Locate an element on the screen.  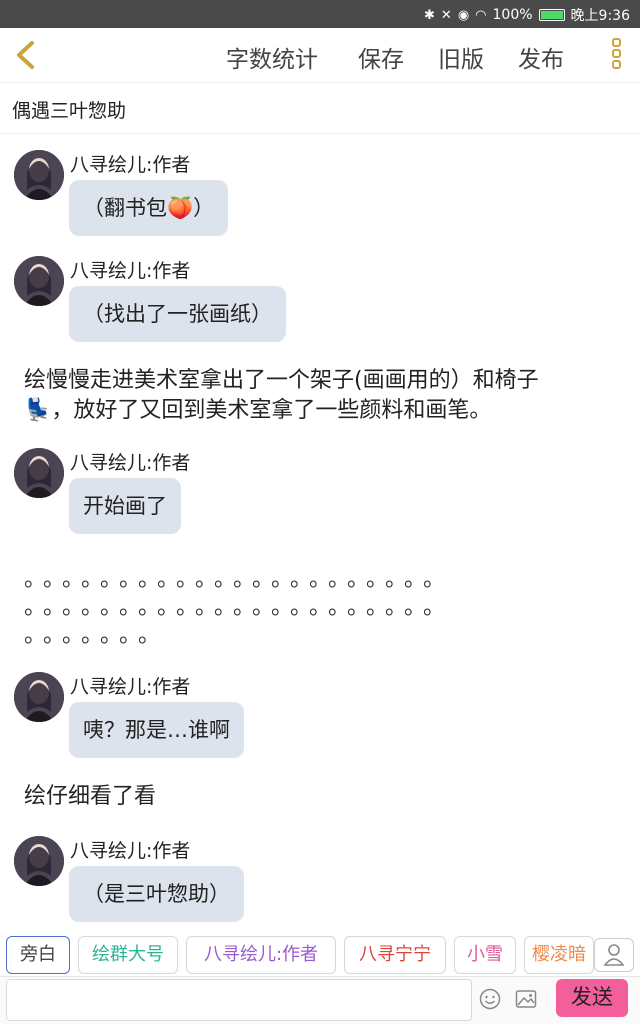
wifi-icon: ◠ is located at coordinates (481, 15).